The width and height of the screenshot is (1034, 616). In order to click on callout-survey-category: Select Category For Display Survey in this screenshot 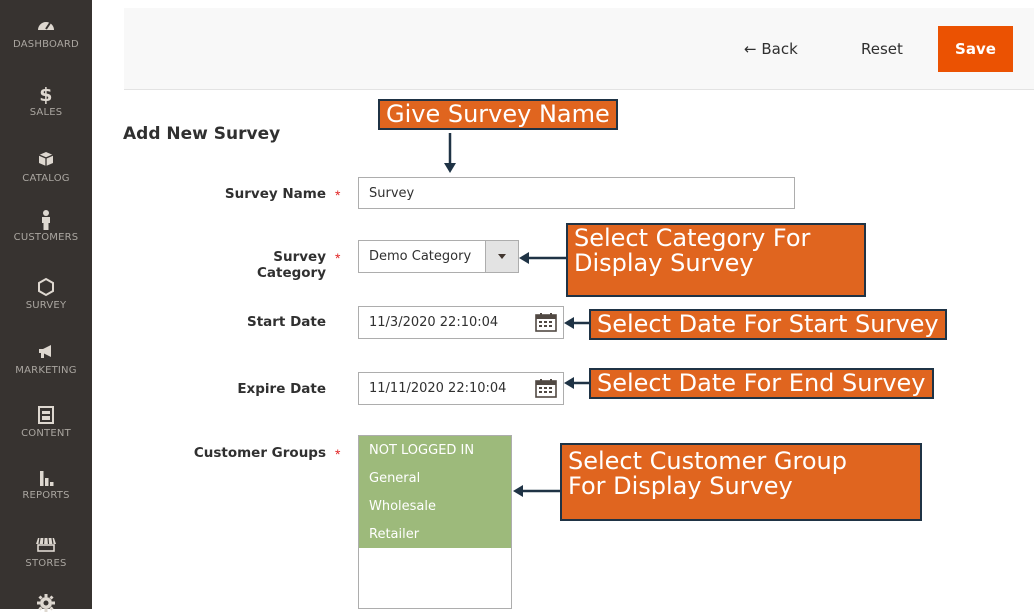, I will do `click(716, 260)`.